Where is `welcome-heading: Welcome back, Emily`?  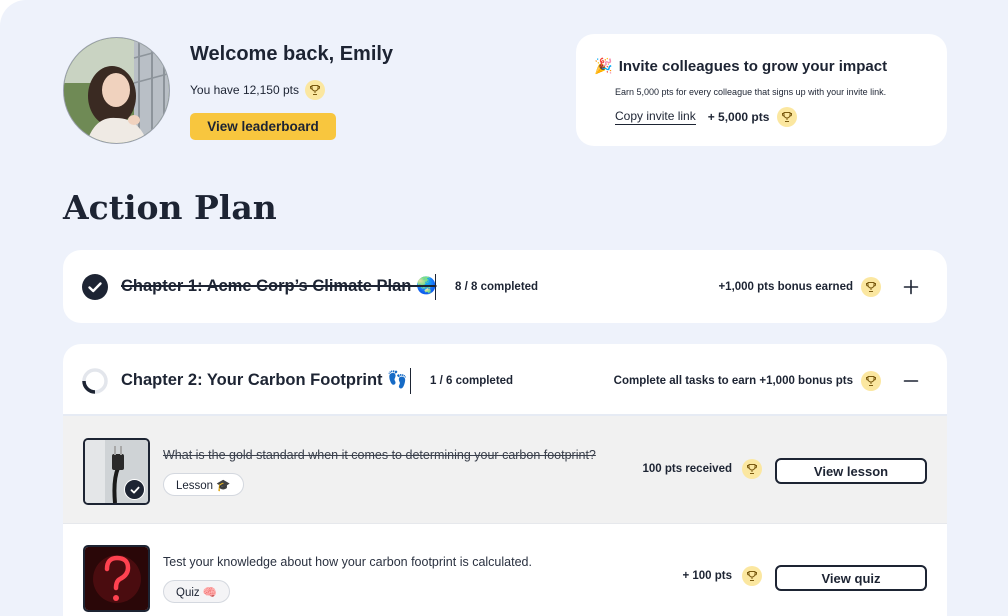
welcome-heading: Welcome back, Emily is located at coordinates (292, 54).